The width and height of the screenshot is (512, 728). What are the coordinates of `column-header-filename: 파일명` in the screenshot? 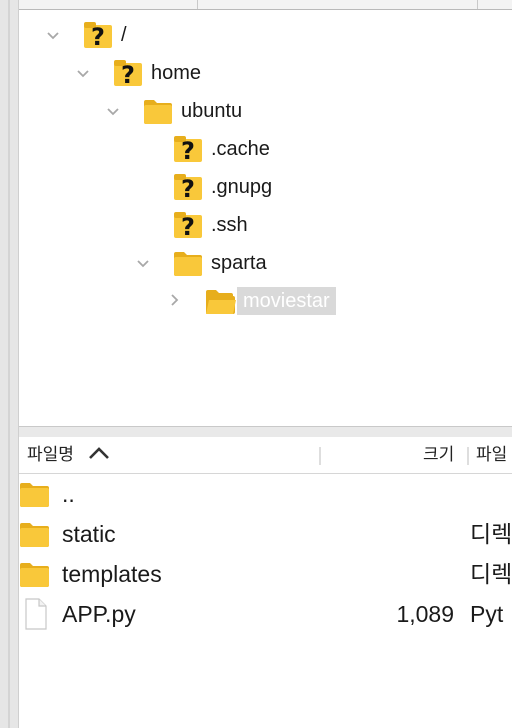 It's located at (69, 455).